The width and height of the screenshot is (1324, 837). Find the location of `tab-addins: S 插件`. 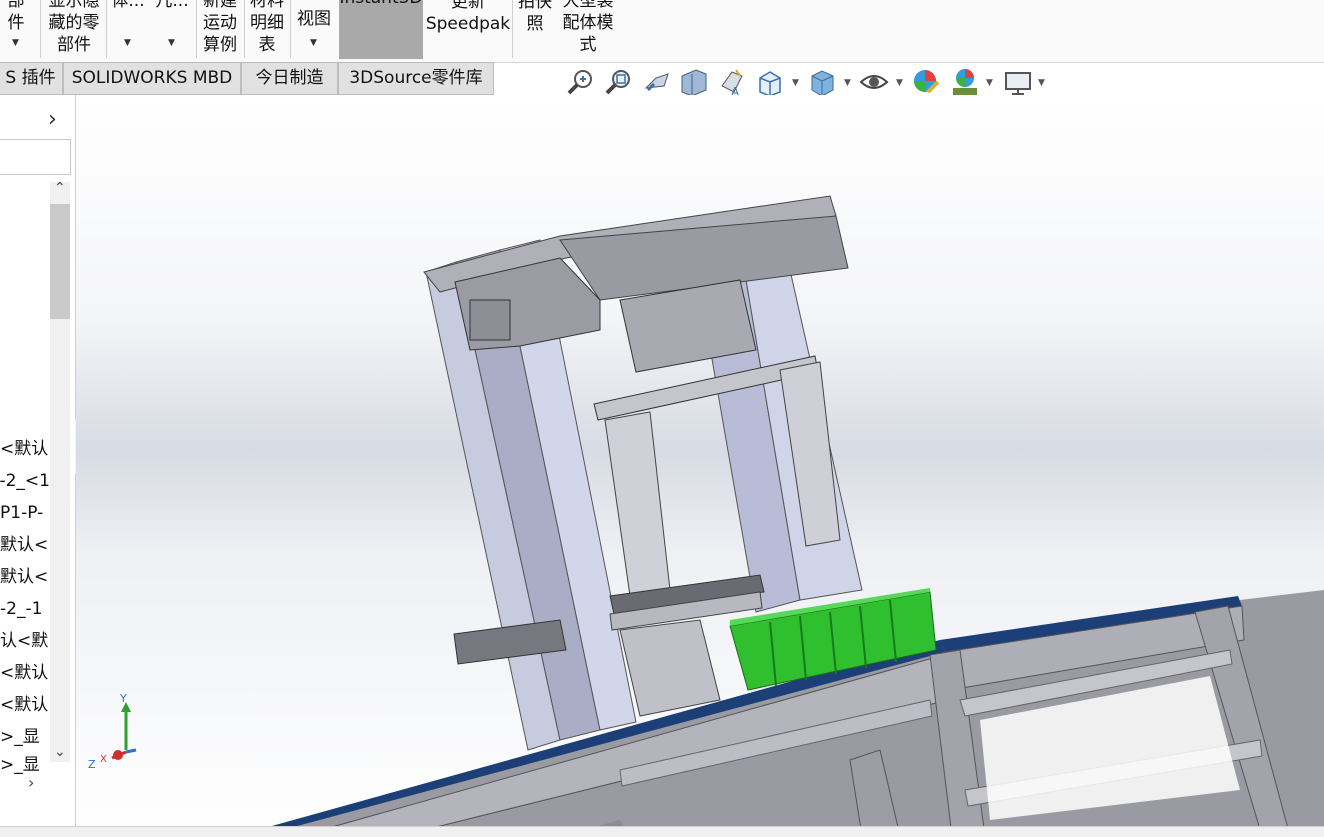

tab-addins: S 插件 is located at coordinates (31, 78).